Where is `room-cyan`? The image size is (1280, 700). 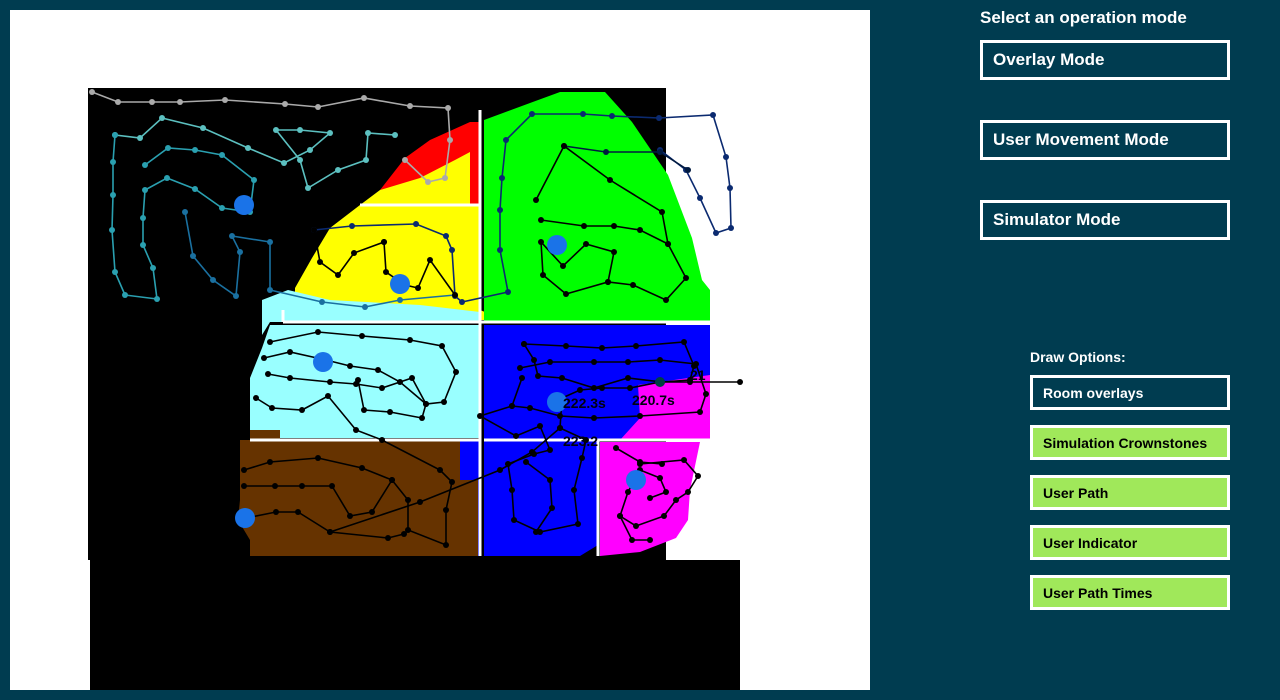
room-cyan is located at coordinates (365, 381).